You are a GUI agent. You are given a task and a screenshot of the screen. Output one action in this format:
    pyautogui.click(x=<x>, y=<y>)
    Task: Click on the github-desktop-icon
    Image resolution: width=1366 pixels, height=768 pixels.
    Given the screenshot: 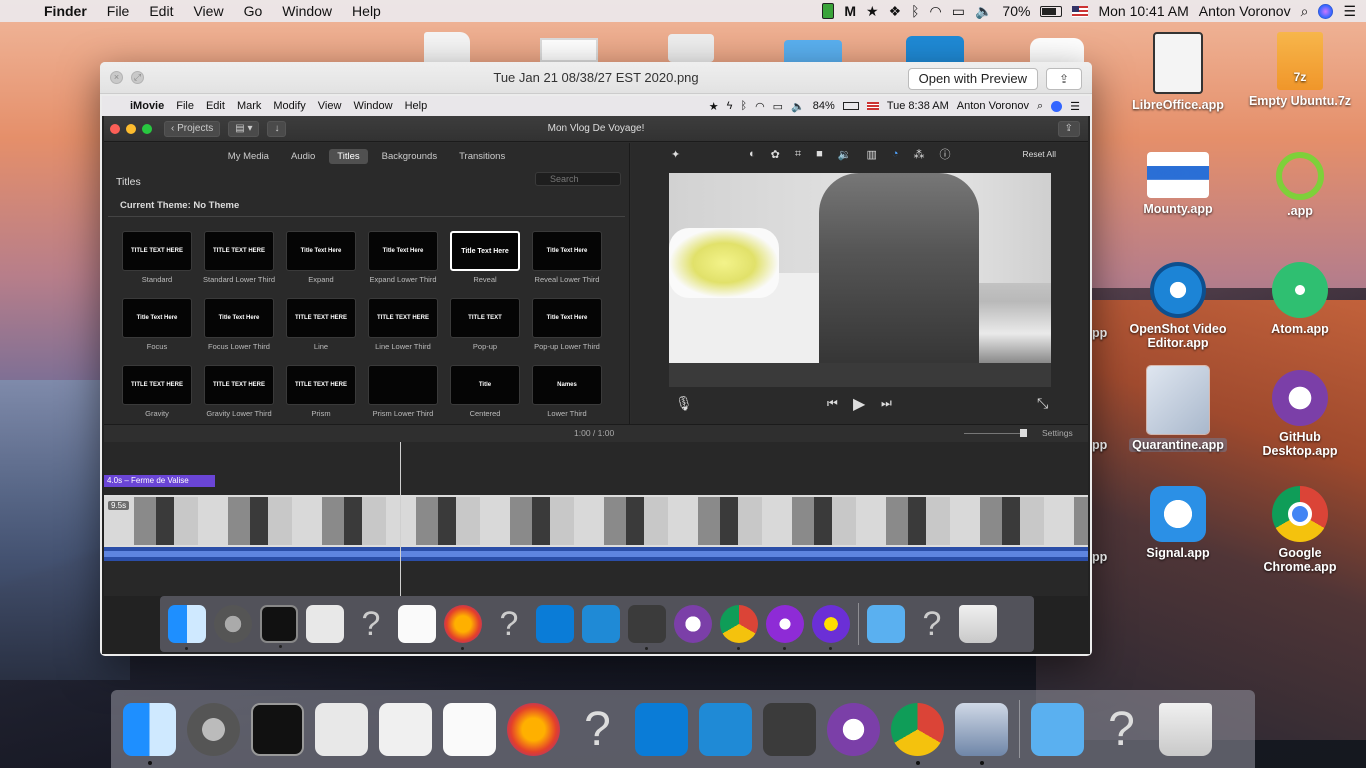 What is the action you would take?
    pyautogui.click(x=853, y=729)
    